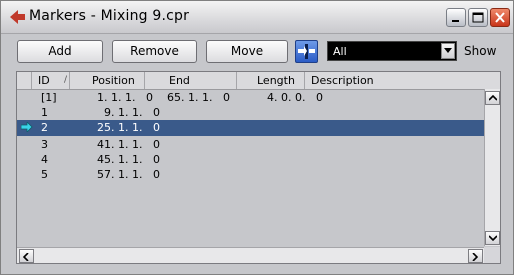 The image size is (514, 275). What do you see at coordinates (107, 80) in the screenshot?
I see `header-position: Position` at bounding box center [107, 80].